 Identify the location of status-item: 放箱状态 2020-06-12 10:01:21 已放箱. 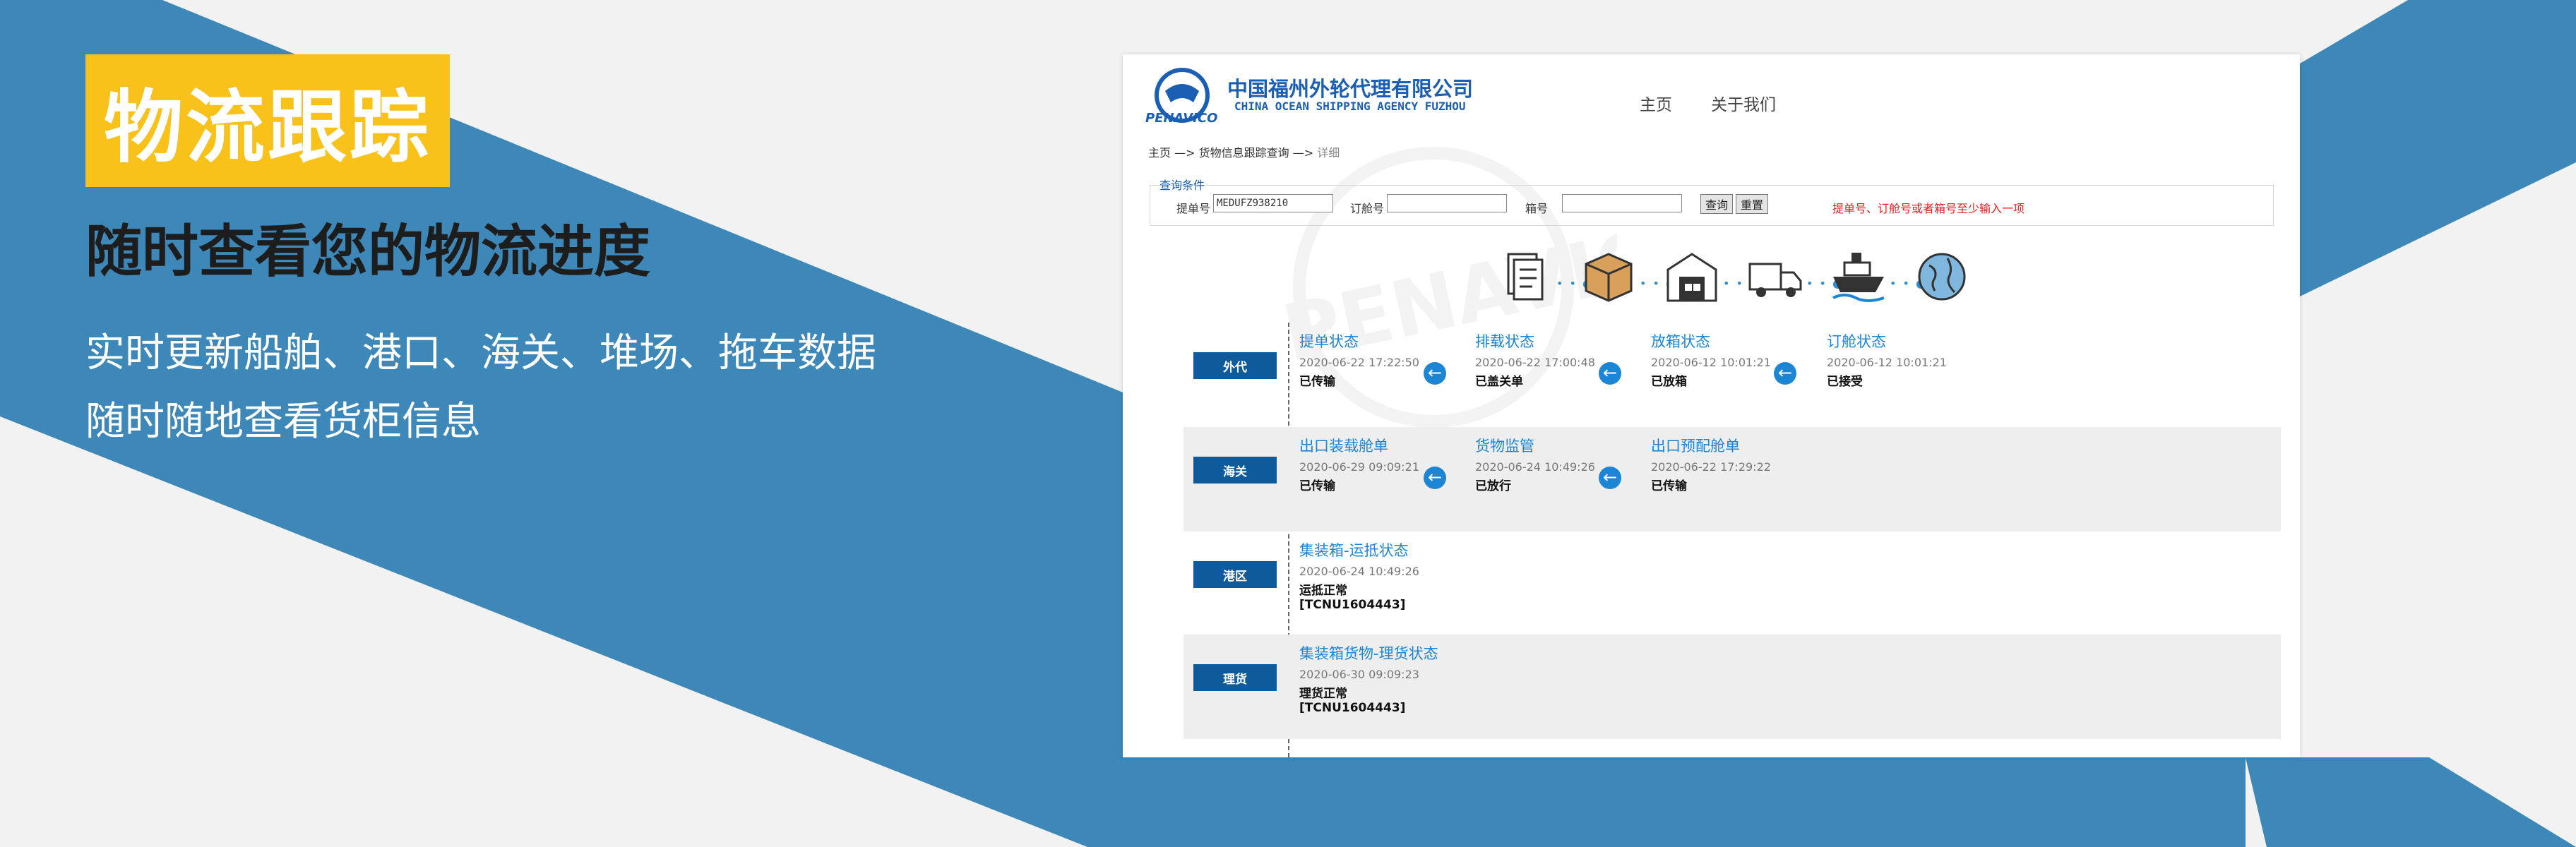
(1721, 361).